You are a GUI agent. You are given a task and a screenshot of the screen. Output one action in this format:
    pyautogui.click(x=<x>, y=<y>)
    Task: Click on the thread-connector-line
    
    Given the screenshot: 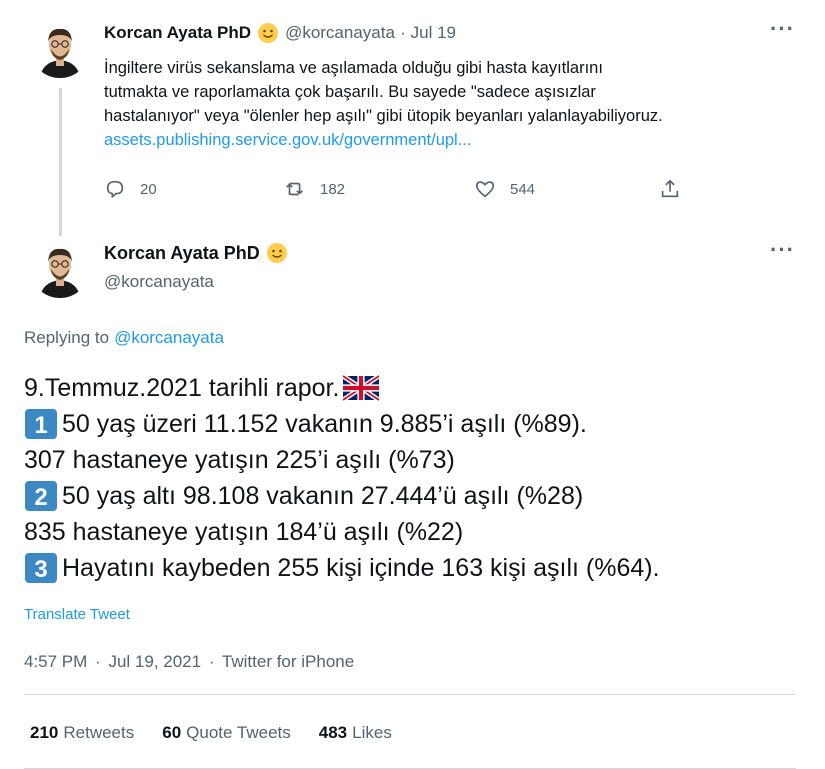 What is the action you would take?
    pyautogui.click(x=60, y=162)
    